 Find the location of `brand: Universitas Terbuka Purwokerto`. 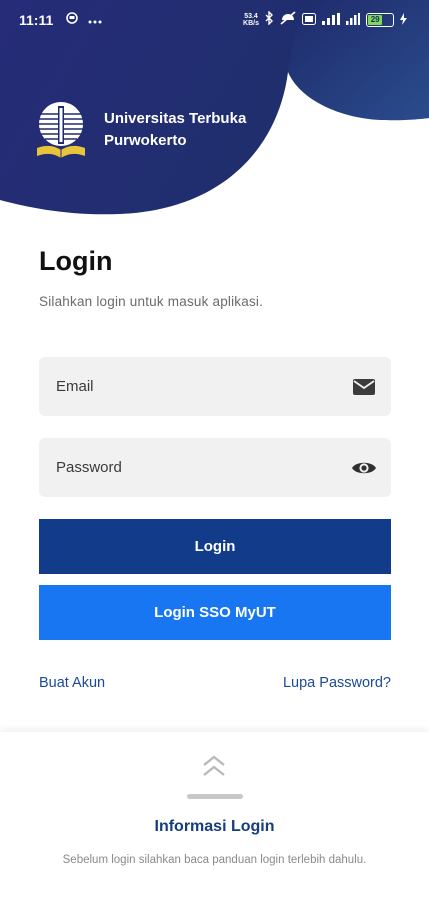

brand: Universitas Terbuka Purwokerto is located at coordinates (140, 130).